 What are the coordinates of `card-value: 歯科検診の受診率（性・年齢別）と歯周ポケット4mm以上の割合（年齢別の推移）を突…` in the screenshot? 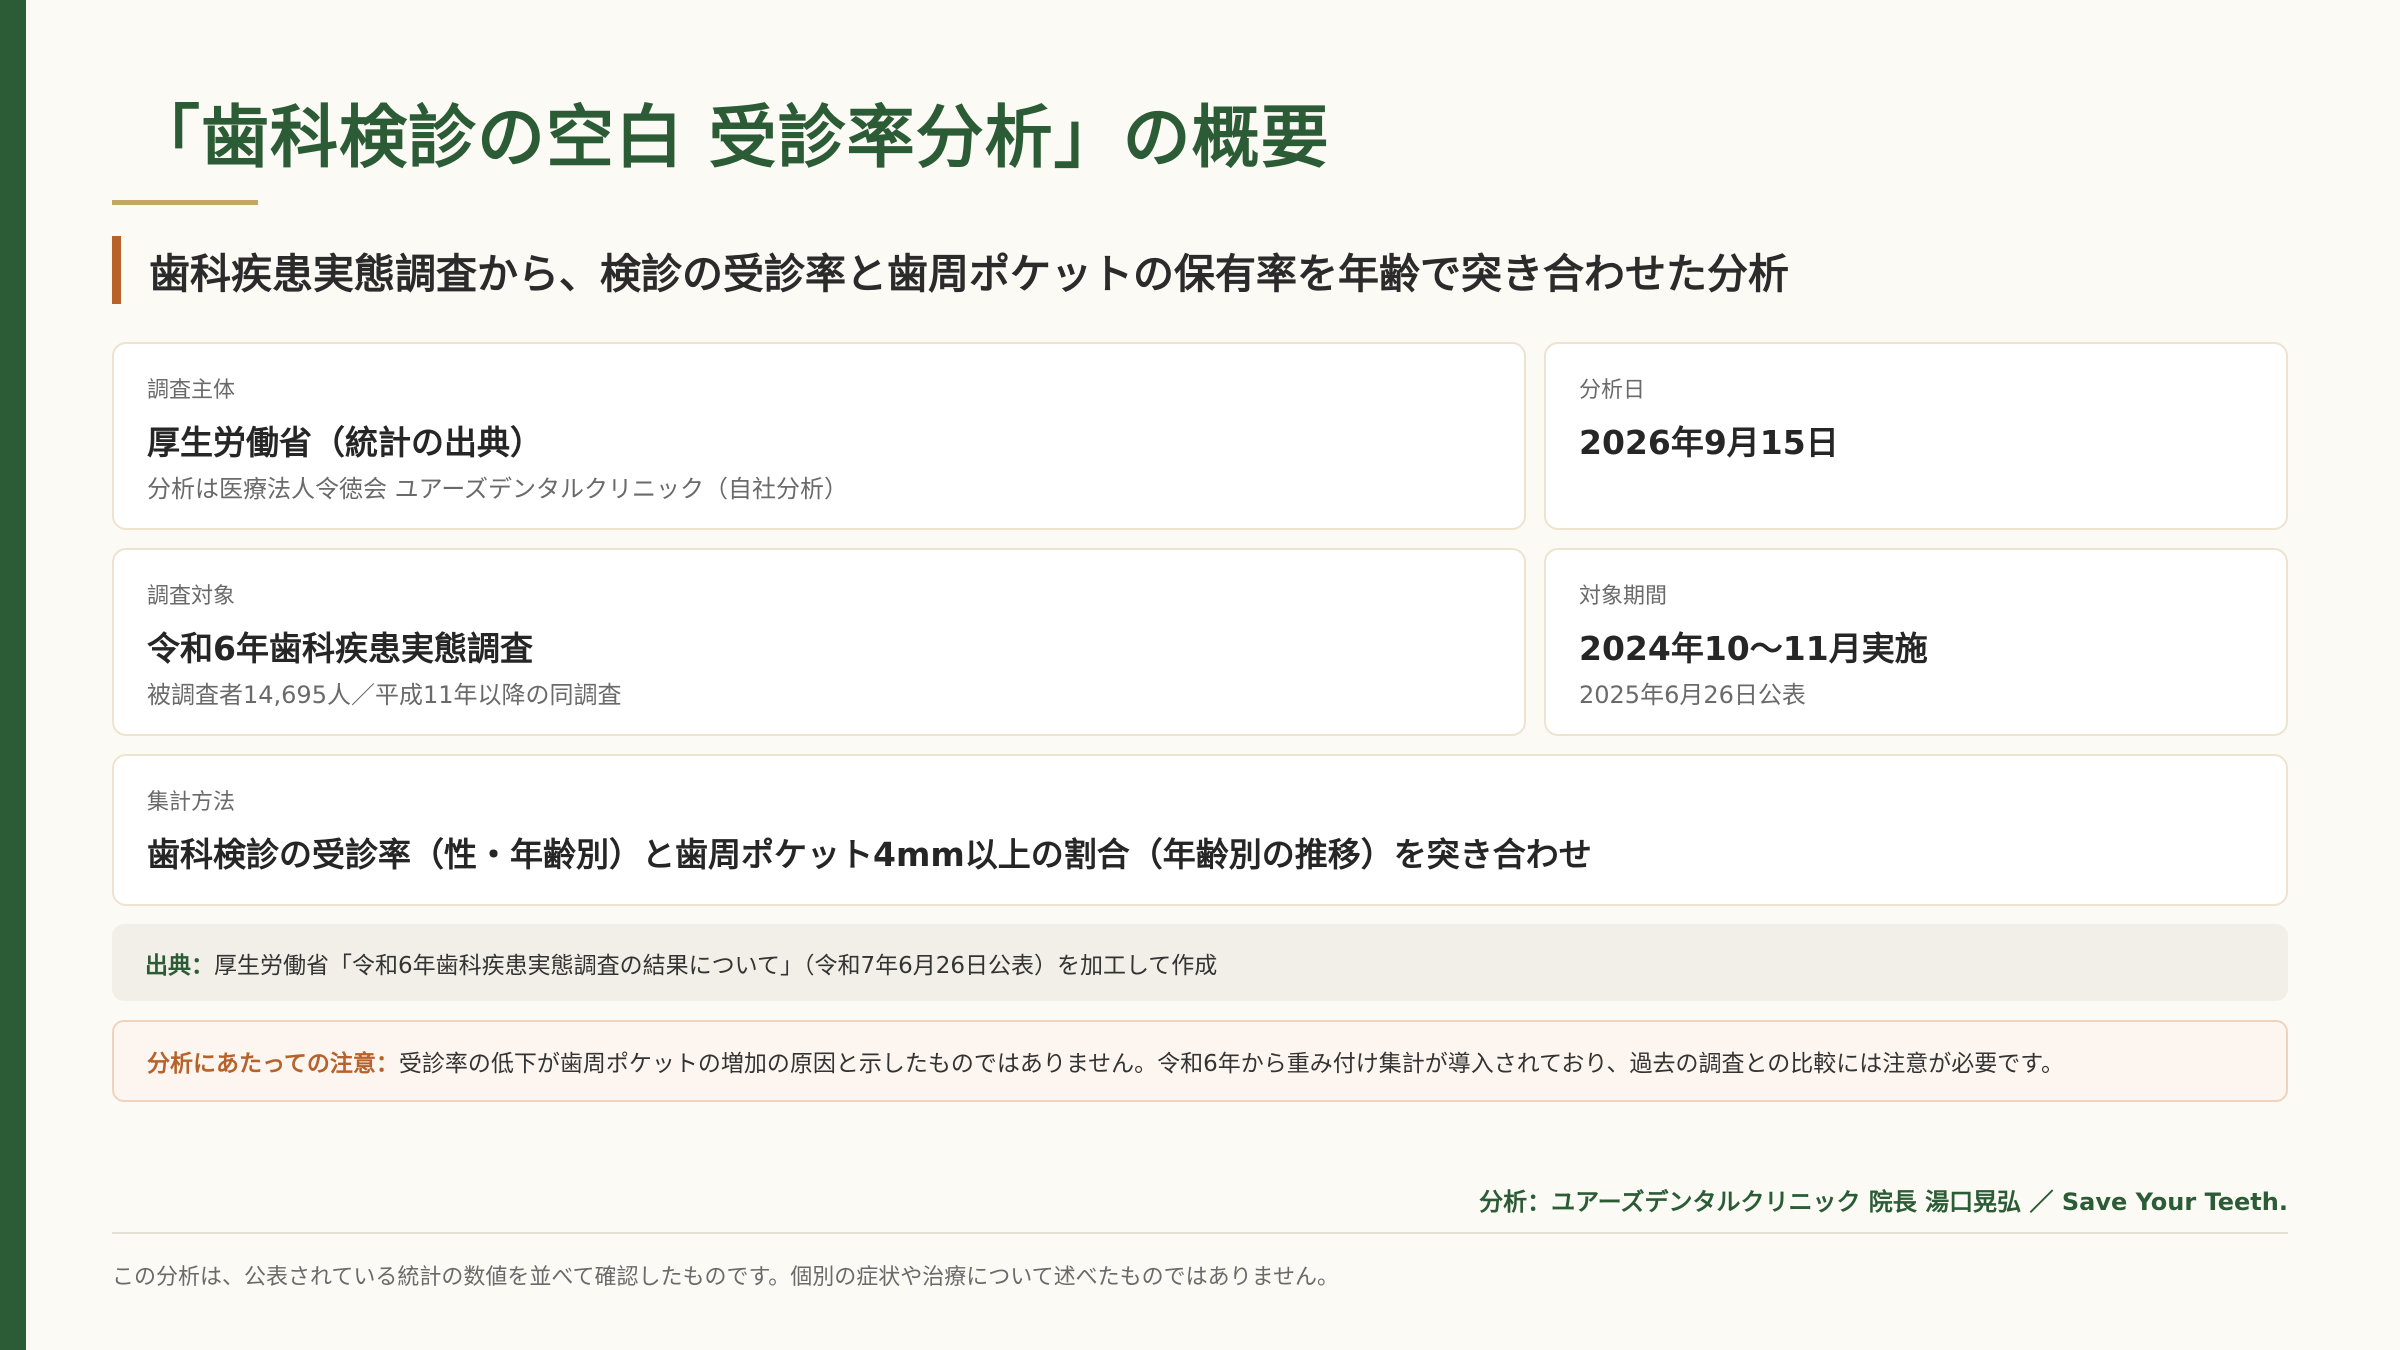 It's located at (869, 854).